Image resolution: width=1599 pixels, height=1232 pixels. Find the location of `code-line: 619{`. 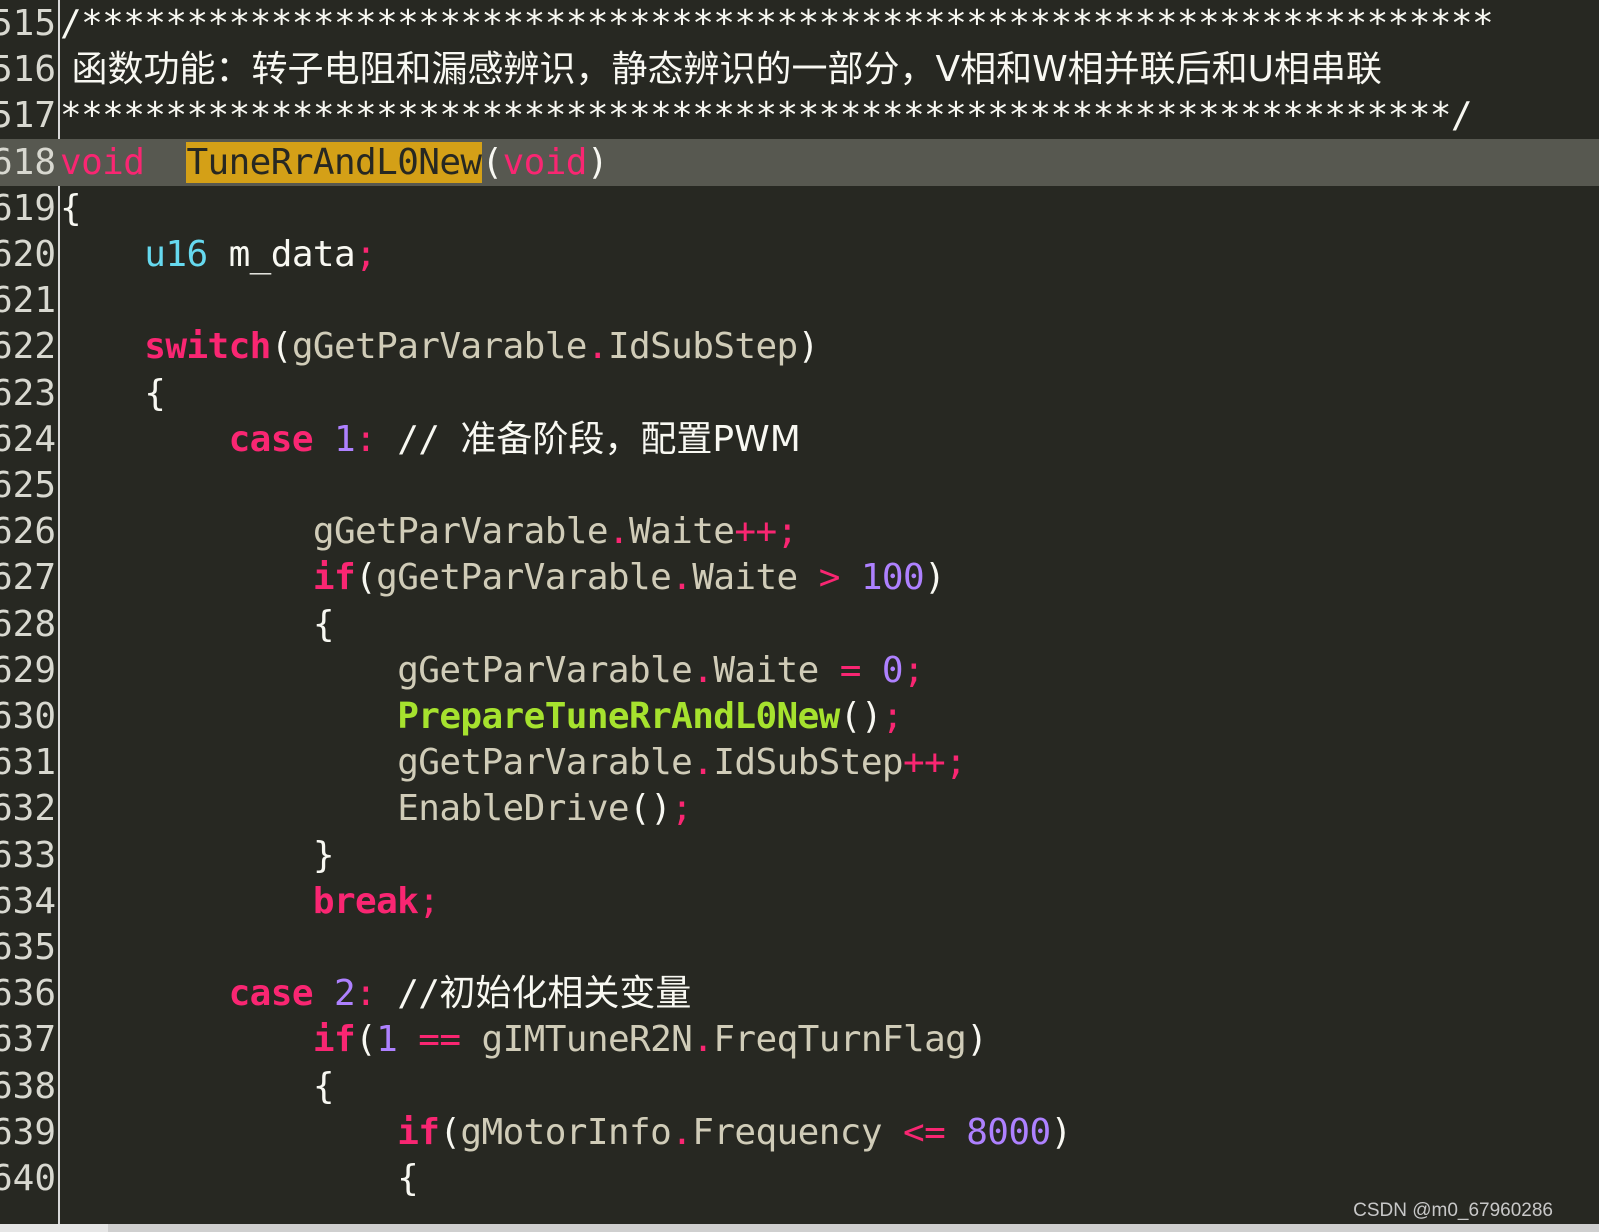

code-line: 619{ is located at coordinates (799, 208).